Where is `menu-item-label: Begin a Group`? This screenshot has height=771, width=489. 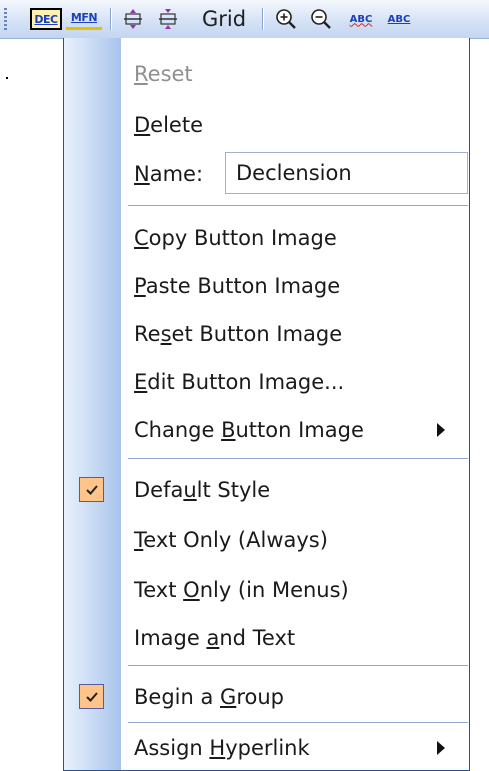
menu-item-label: Begin a Group is located at coordinates (209, 697).